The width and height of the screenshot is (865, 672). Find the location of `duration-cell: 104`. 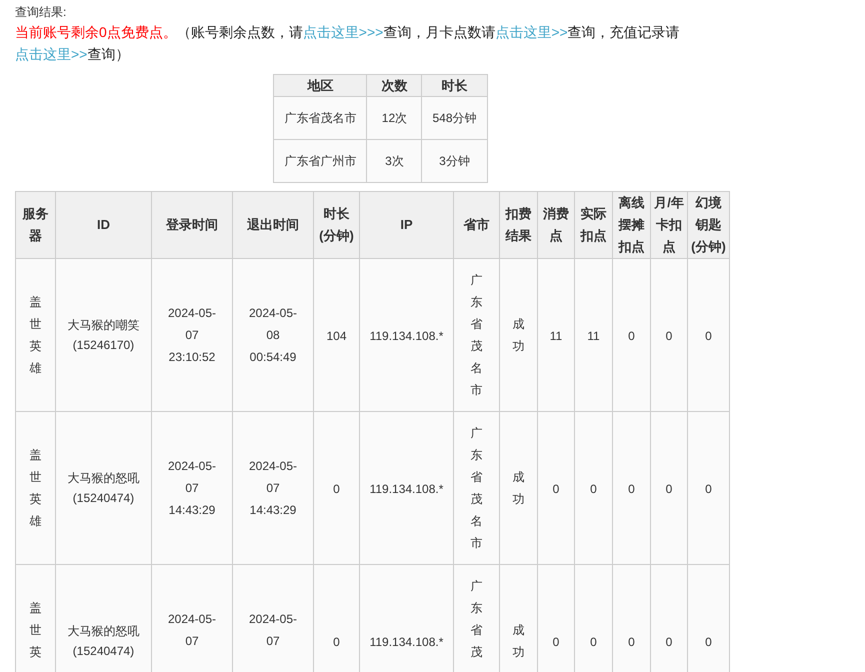

duration-cell: 104 is located at coordinates (337, 335).